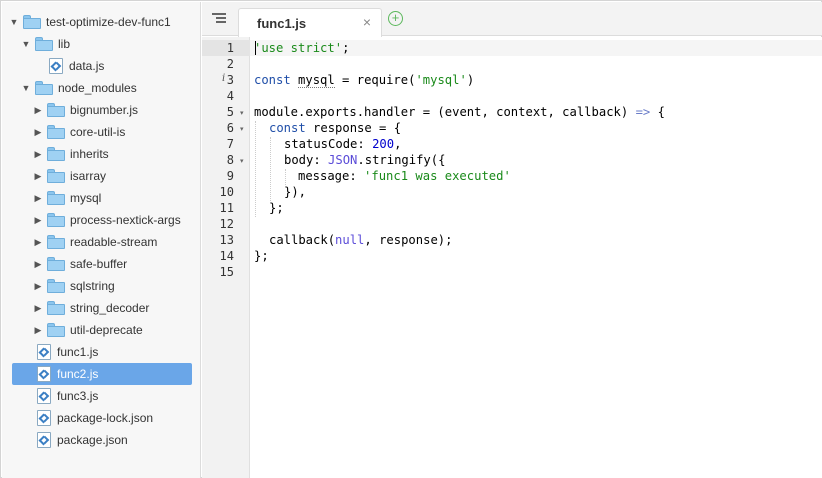 This screenshot has height=478, width=822. I want to click on tree-file: package.json, so click(101, 440).